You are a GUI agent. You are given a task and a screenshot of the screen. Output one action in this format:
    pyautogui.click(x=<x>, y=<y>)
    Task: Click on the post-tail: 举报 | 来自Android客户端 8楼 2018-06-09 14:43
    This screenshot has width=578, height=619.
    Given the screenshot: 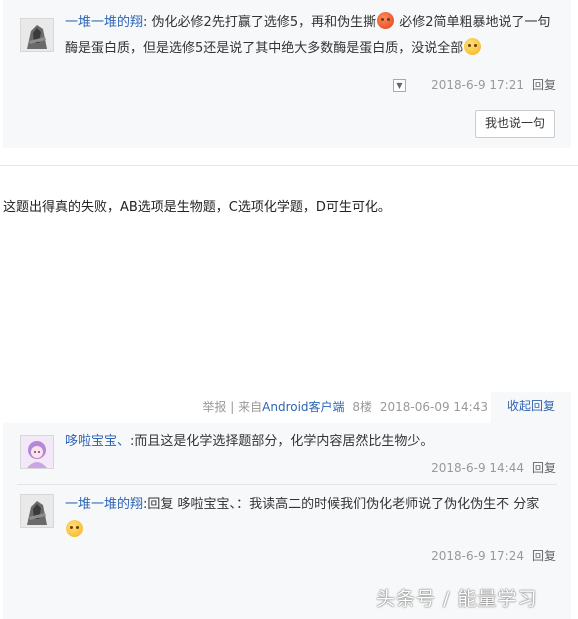 What is the action you would take?
    pyautogui.click(x=244, y=406)
    